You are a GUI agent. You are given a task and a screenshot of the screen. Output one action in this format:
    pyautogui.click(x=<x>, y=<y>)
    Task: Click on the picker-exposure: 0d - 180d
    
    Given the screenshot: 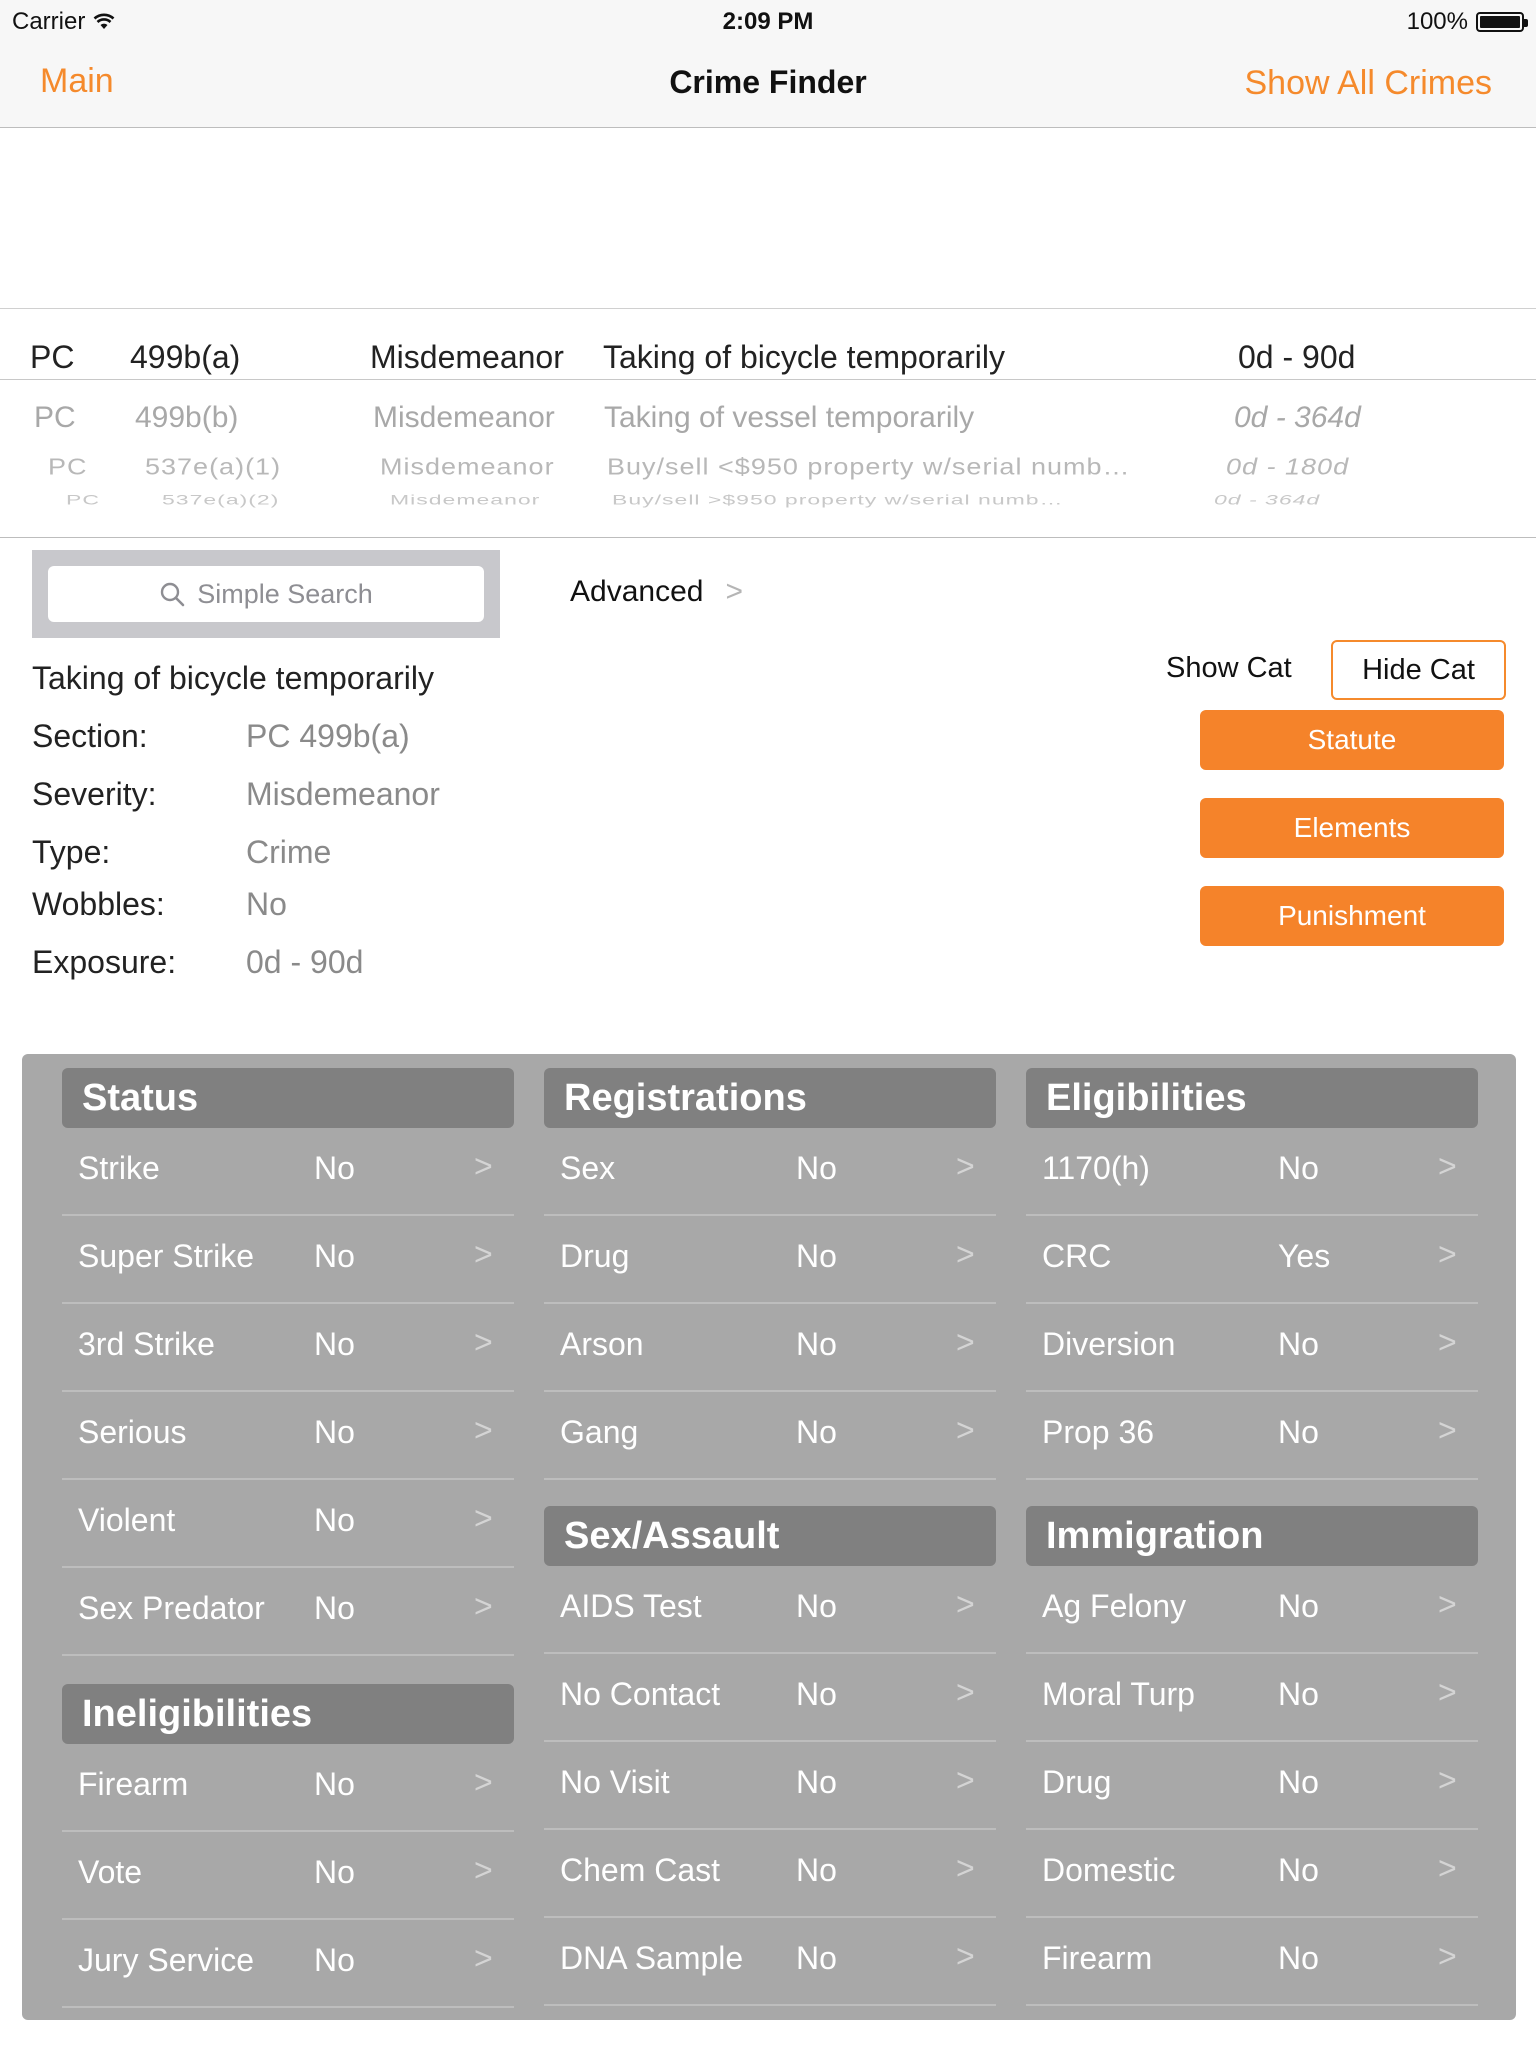 What is the action you would take?
    pyautogui.click(x=1288, y=467)
    